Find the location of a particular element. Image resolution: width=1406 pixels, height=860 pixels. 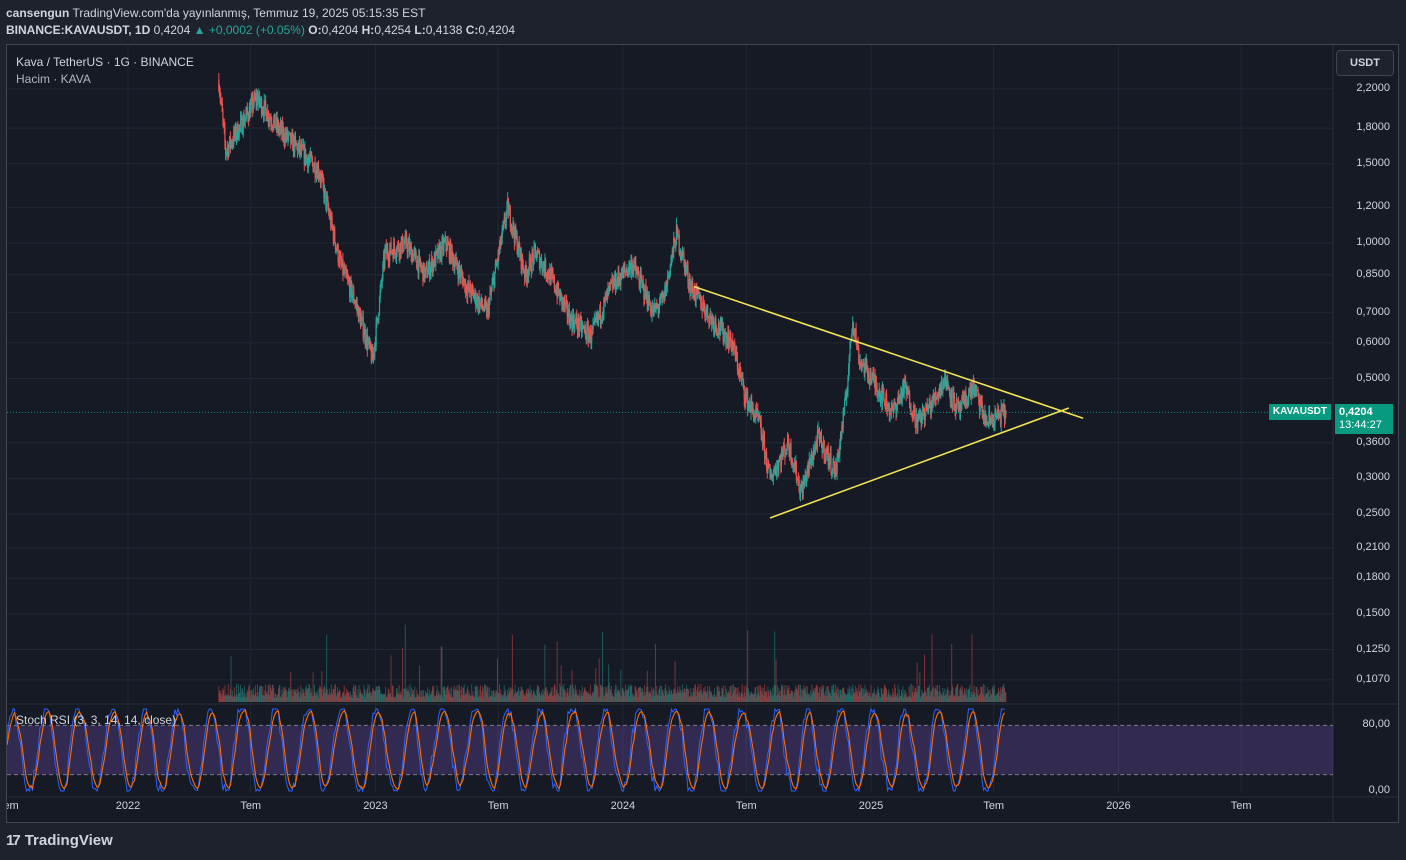

time-tick-label: 2026 is located at coordinates (1118, 806).